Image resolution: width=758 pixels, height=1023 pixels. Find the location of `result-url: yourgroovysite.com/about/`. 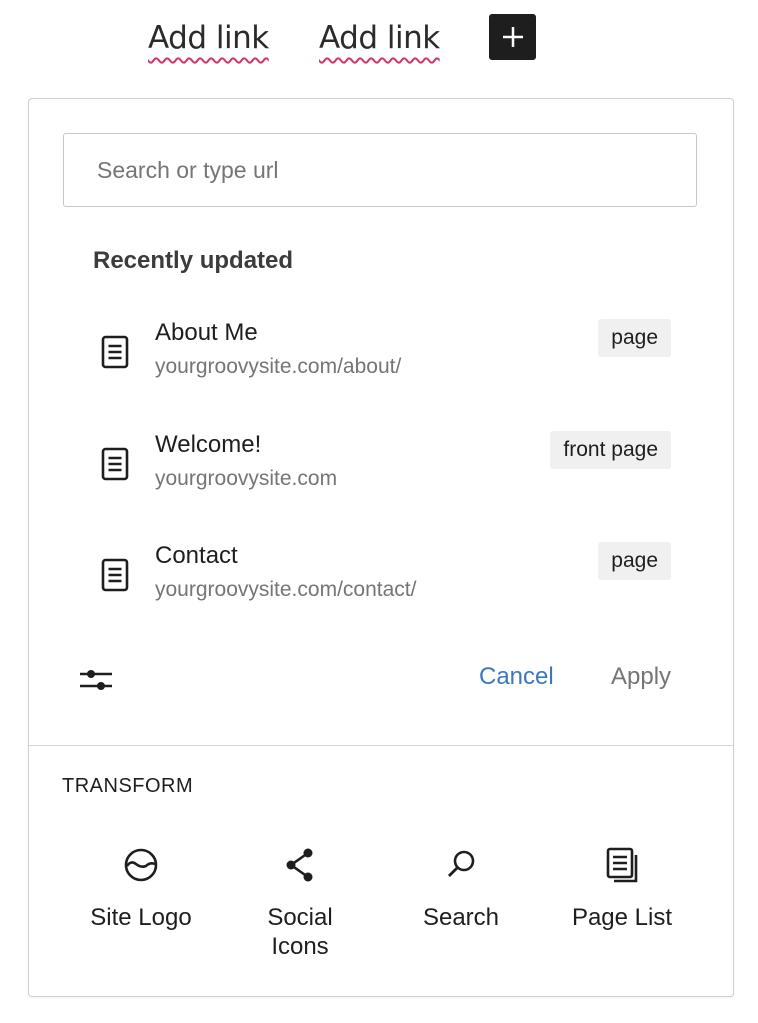

result-url: yourgroovysite.com/about/ is located at coordinates (278, 366).